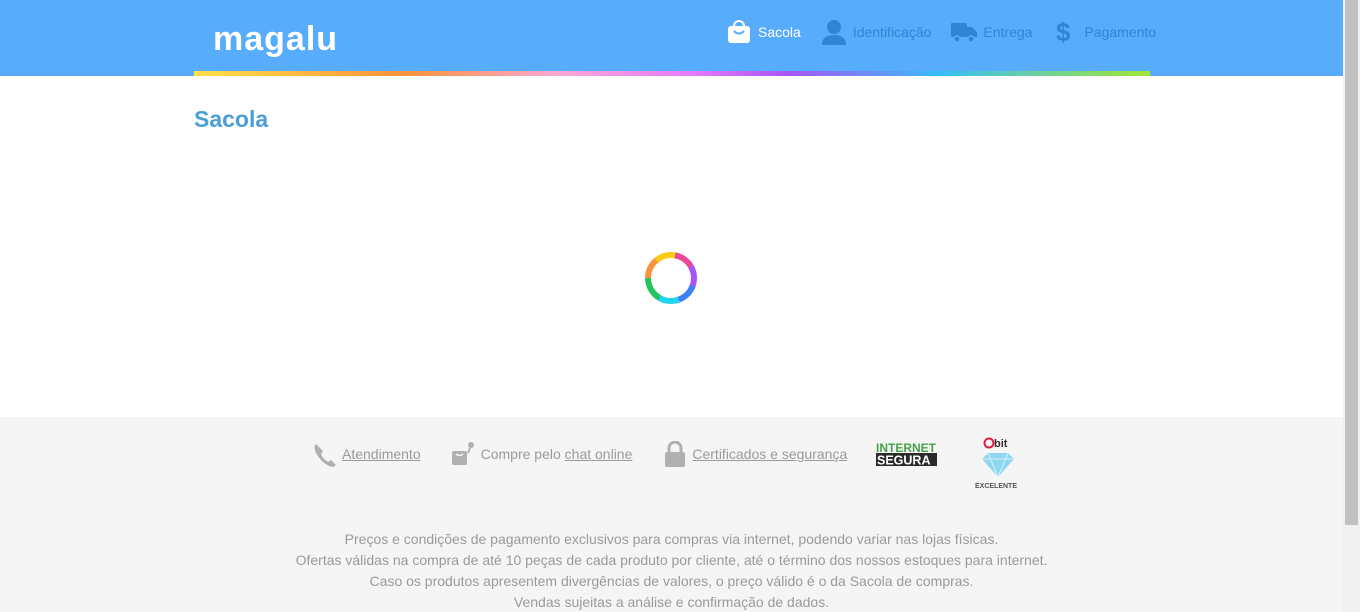 Image resolution: width=1360 pixels, height=612 pixels. What do you see at coordinates (275, 39) in the screenshot?
I see `svg-text: magalu` at bounding box center [275, 39].